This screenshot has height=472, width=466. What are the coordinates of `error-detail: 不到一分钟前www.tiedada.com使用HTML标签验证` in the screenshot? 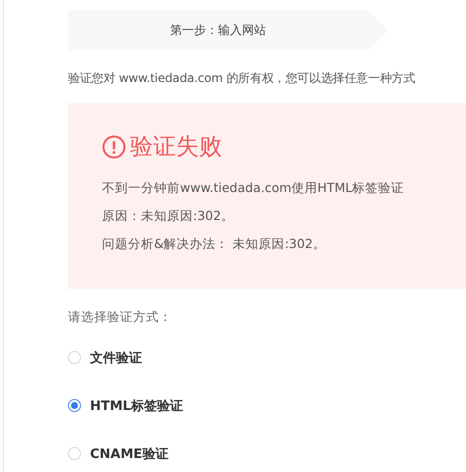 It's located at (254, 188).